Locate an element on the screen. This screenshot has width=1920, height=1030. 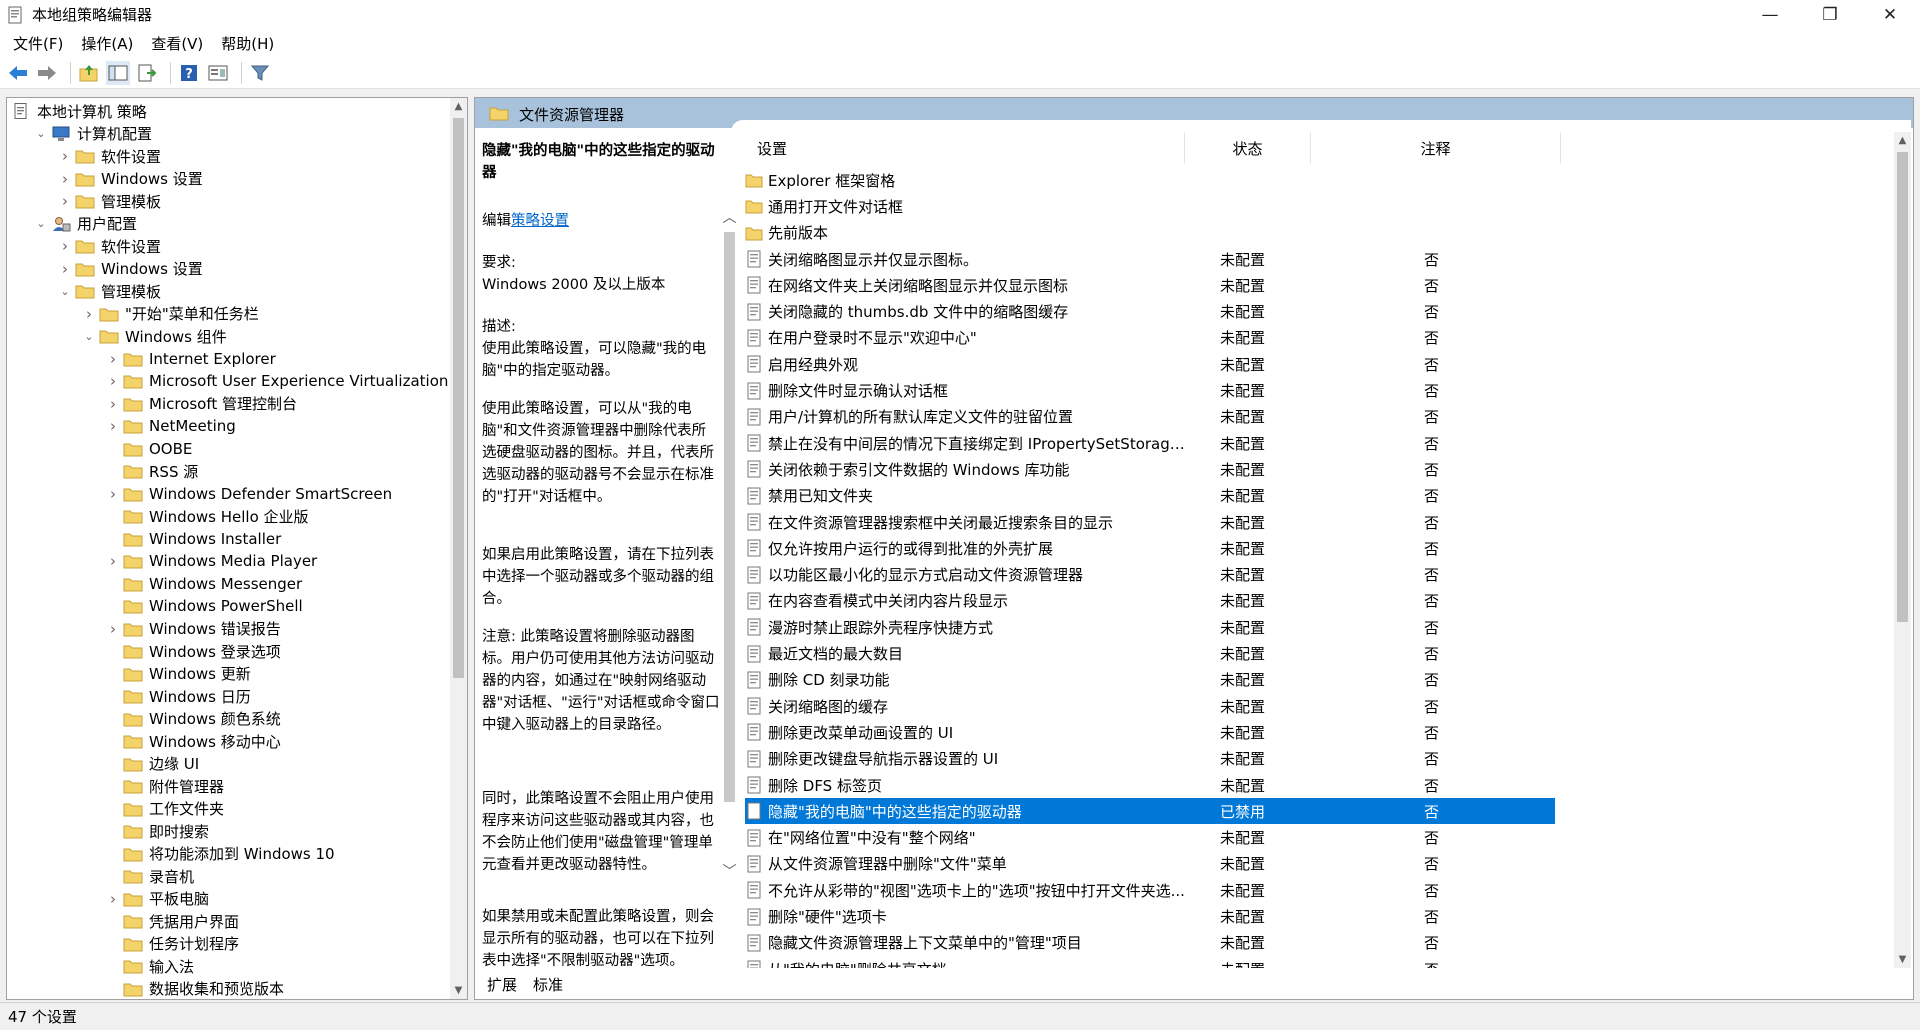
menu-action: 操作(A) is located at coordinates (107, 43).